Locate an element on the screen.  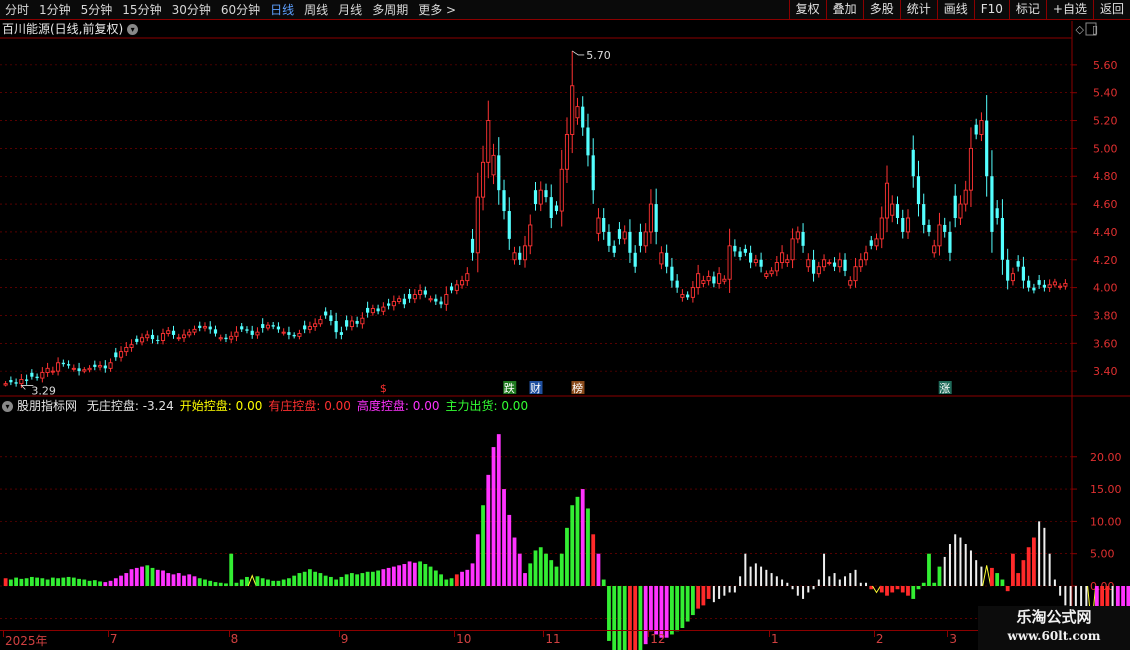
indicator-tick-label: 5.00 is located at coordinates (1102, 554).